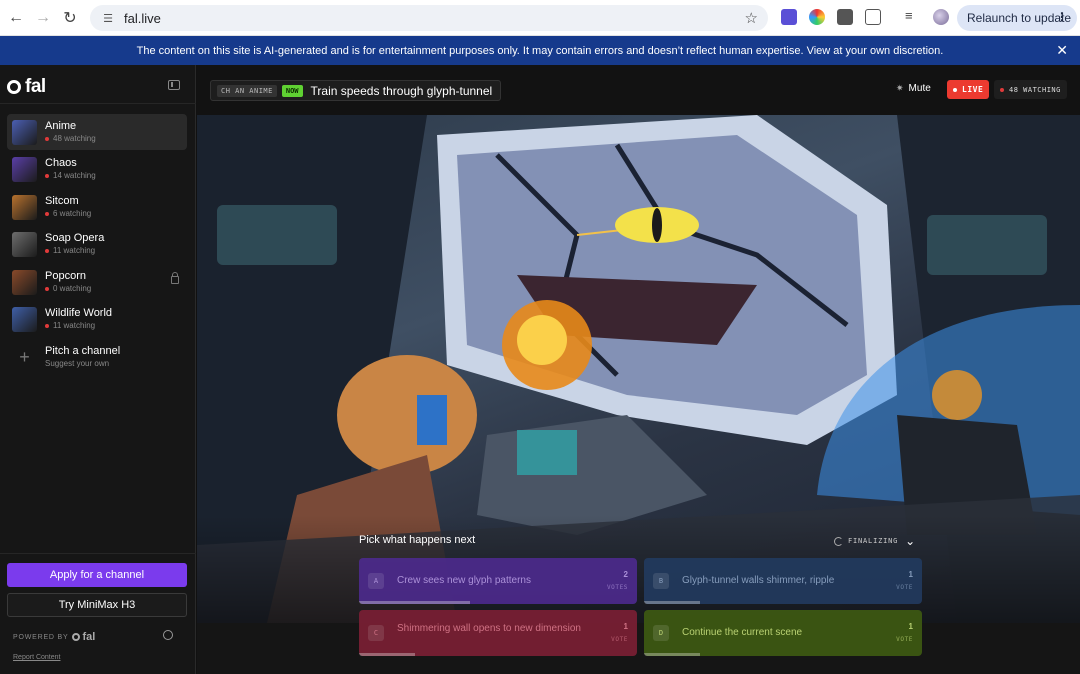 This screenshot has height=674, width=1080. Describe the element at coordinates (913, 17) in the screenshot. I see `media-controls-icon: ≡` at that location.